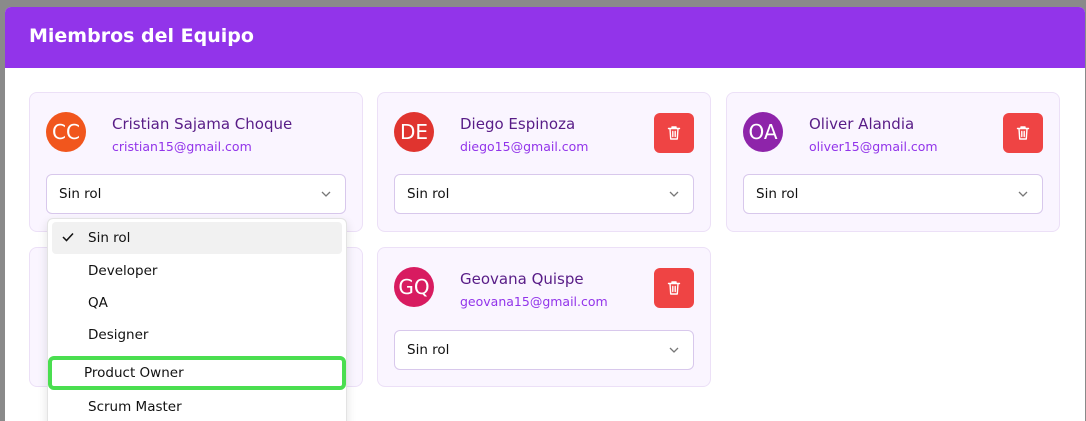 The width and height of the screenshot is (1086, 421). I want to click on option-label: Designer, so click(118, 335).